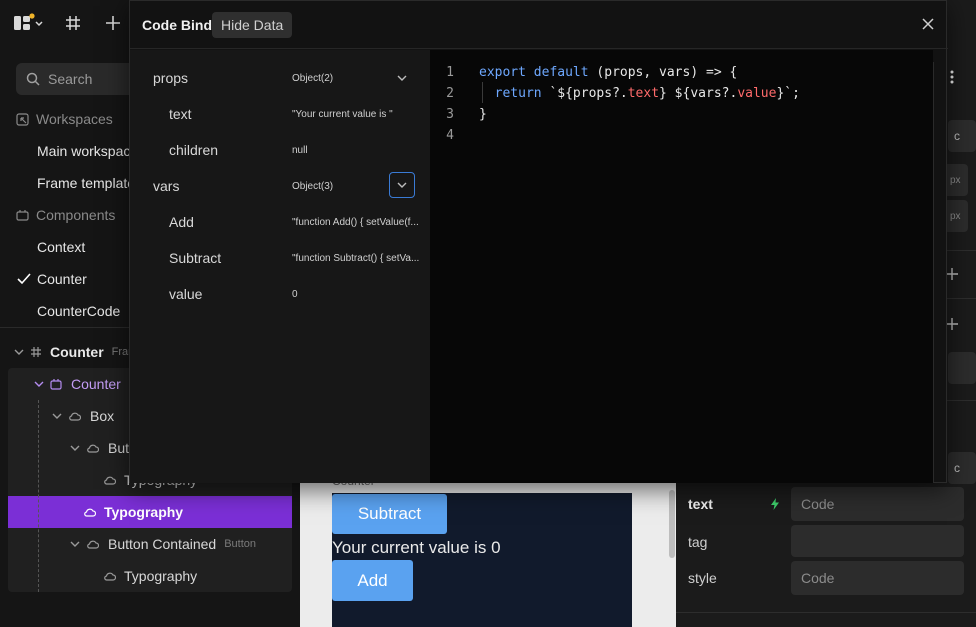  Describe the element at coordinates (450, 93) in the screenshot. I see `line-number: 2` at that location.